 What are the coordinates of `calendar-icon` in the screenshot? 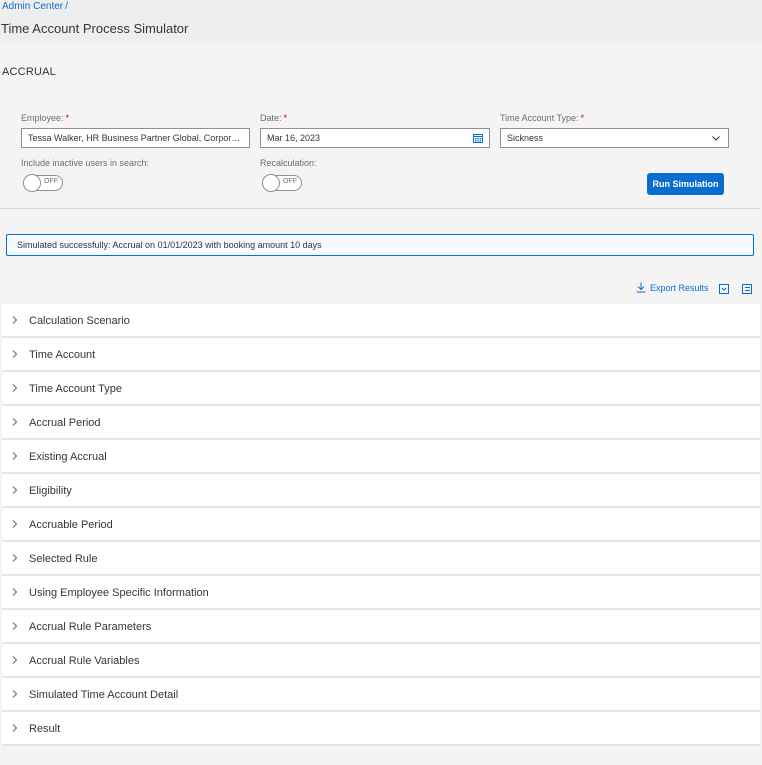 It's located at (478, 138).